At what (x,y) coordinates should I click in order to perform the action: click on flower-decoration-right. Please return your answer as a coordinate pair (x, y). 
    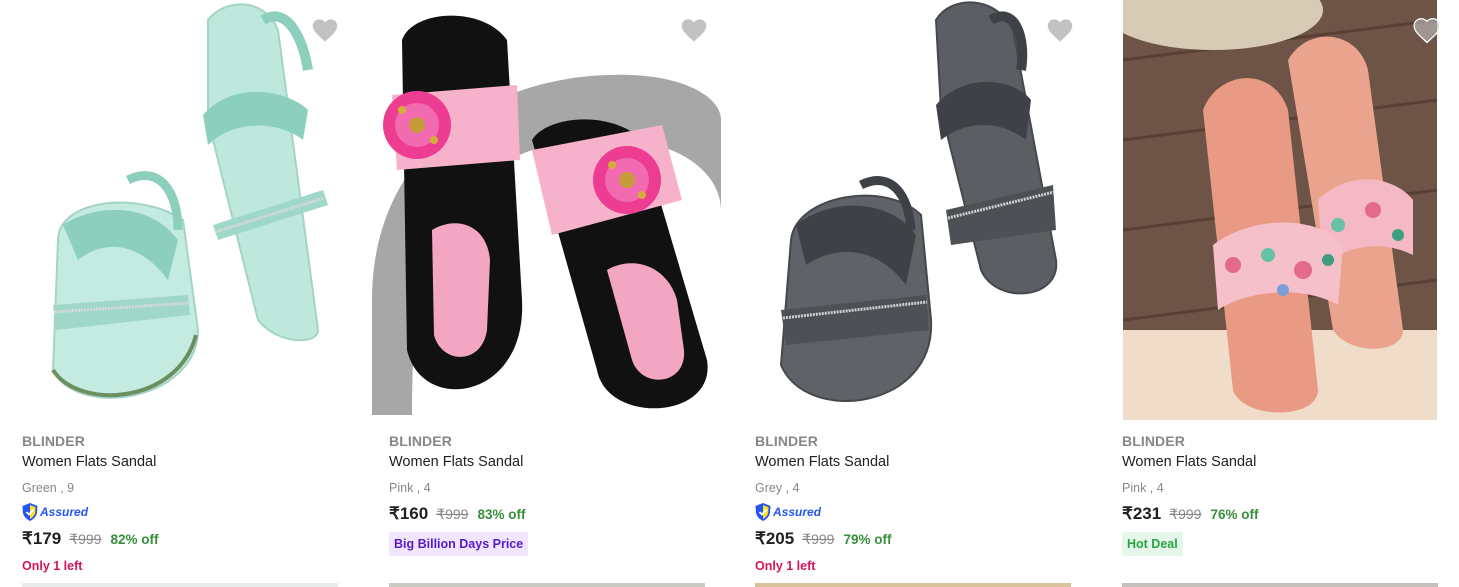
    Looking at the image, I should click on (627, 180).